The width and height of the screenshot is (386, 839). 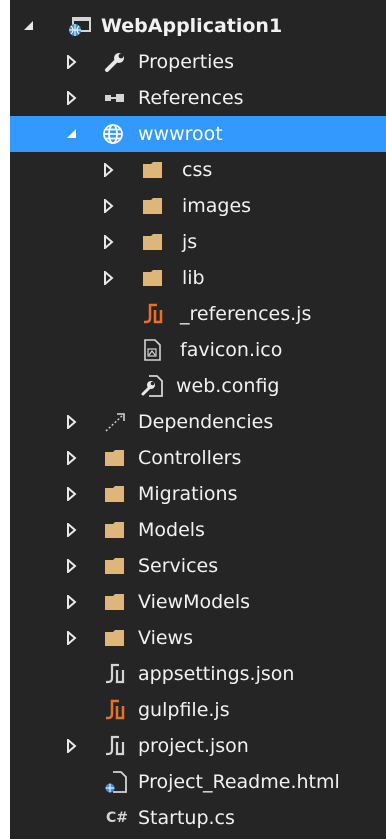 What do you see at coordinates (228, 386) in the screenshot?
I see `tree-item-label: web.config` at bounding box center [228, 386].